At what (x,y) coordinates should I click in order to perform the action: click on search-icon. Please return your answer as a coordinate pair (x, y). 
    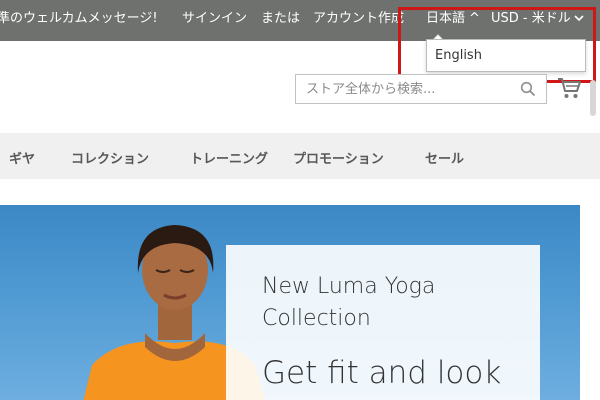
    Looking at the image, I should click on (528, 89).